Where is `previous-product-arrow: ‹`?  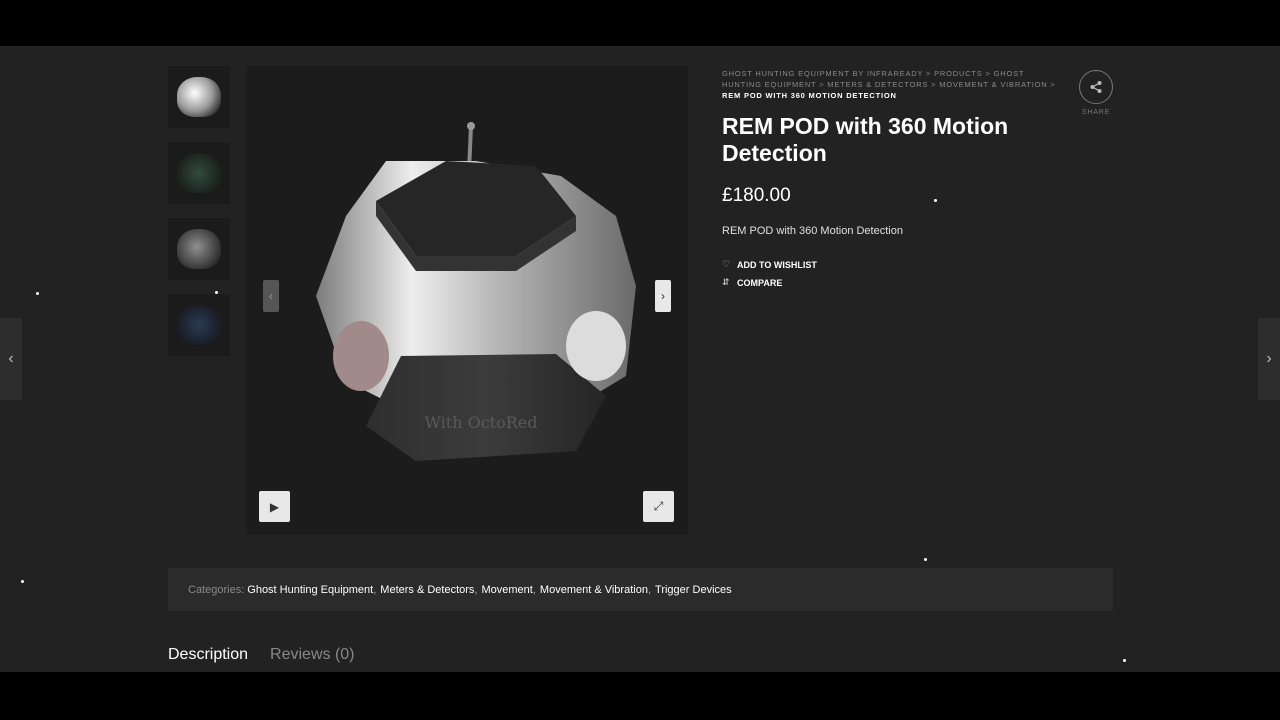 previous-product-arrow: ‹ is located at coordinates (11, 359).